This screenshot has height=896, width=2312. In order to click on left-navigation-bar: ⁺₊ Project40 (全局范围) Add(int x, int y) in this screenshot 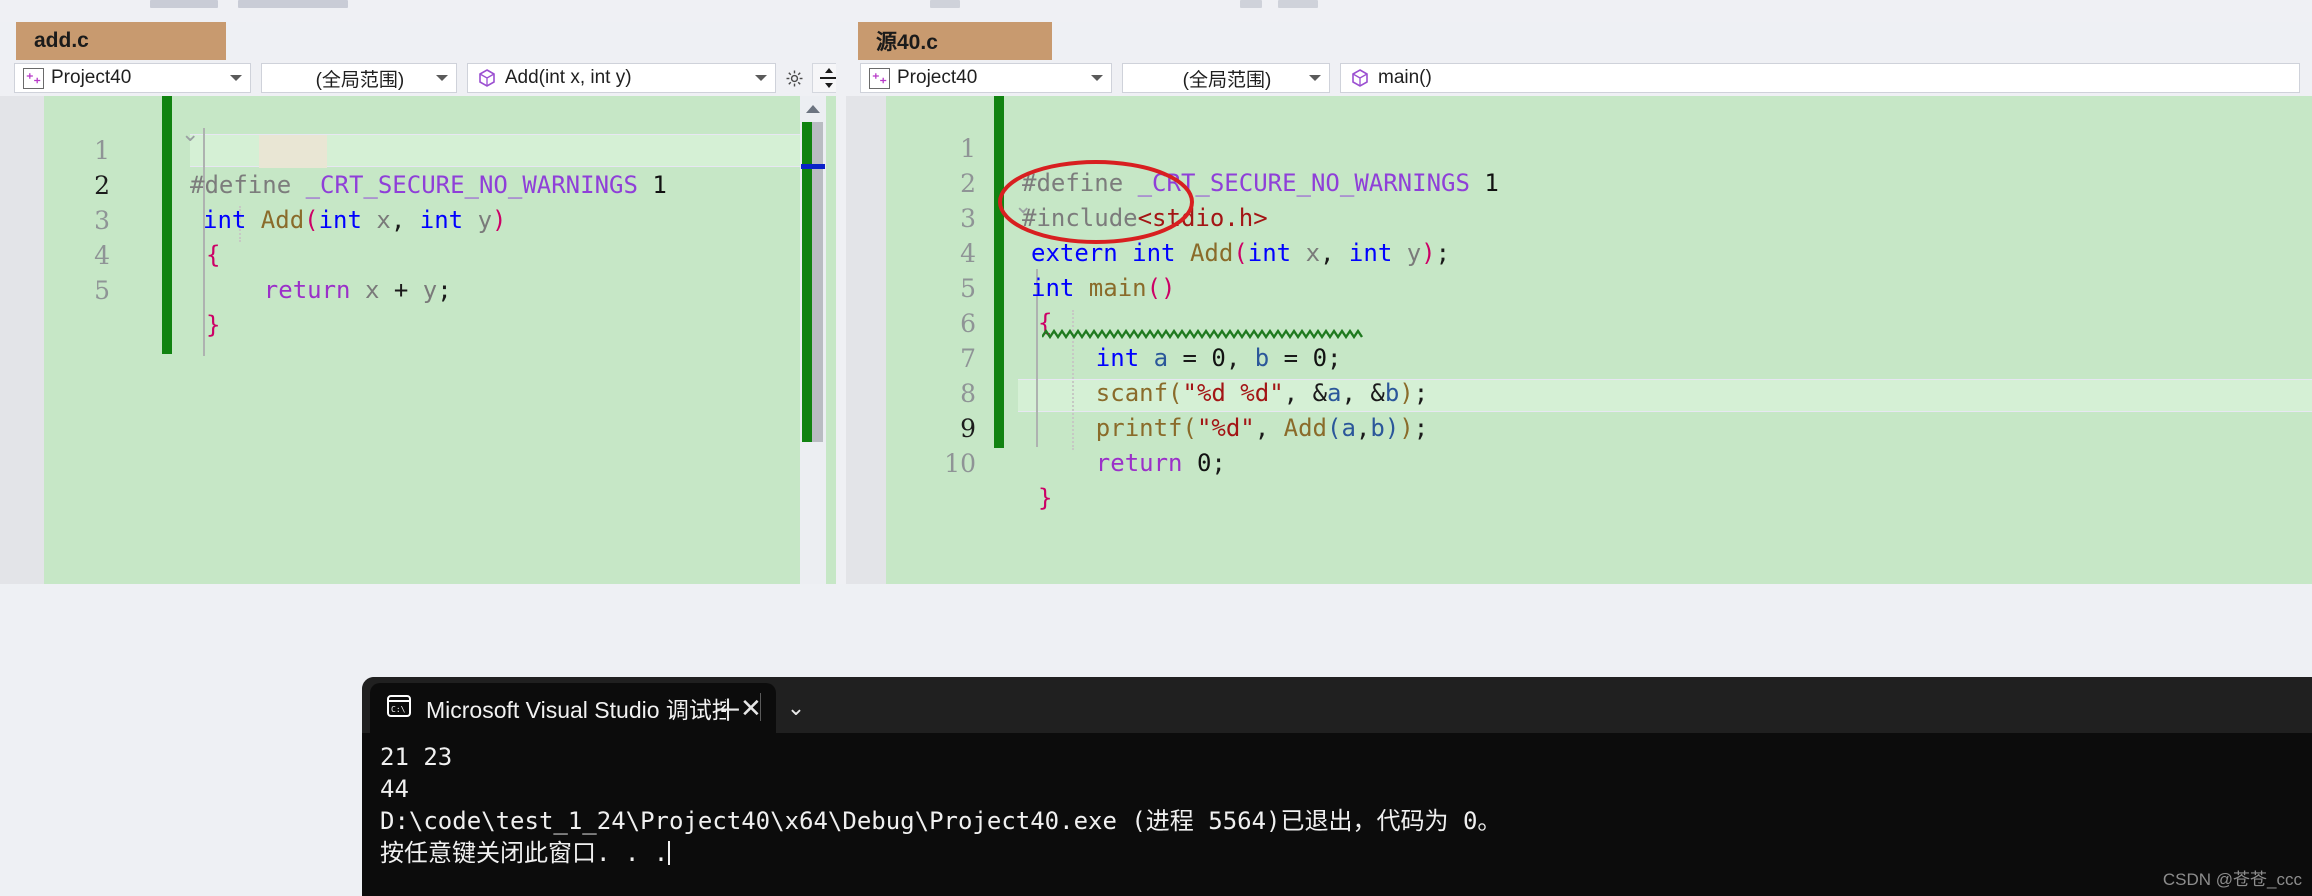, I will do `click(423, 78)`.